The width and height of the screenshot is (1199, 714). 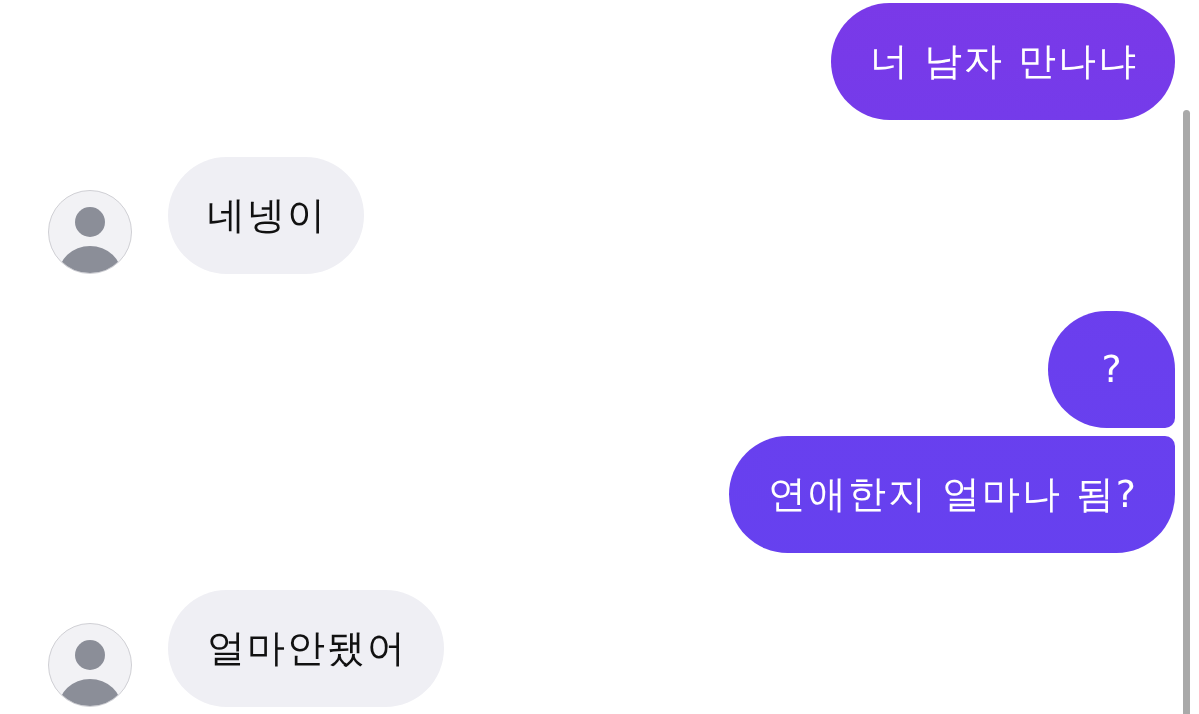 I want to click on received-message-bubble: 네넹이, so click(x=266, y=215).